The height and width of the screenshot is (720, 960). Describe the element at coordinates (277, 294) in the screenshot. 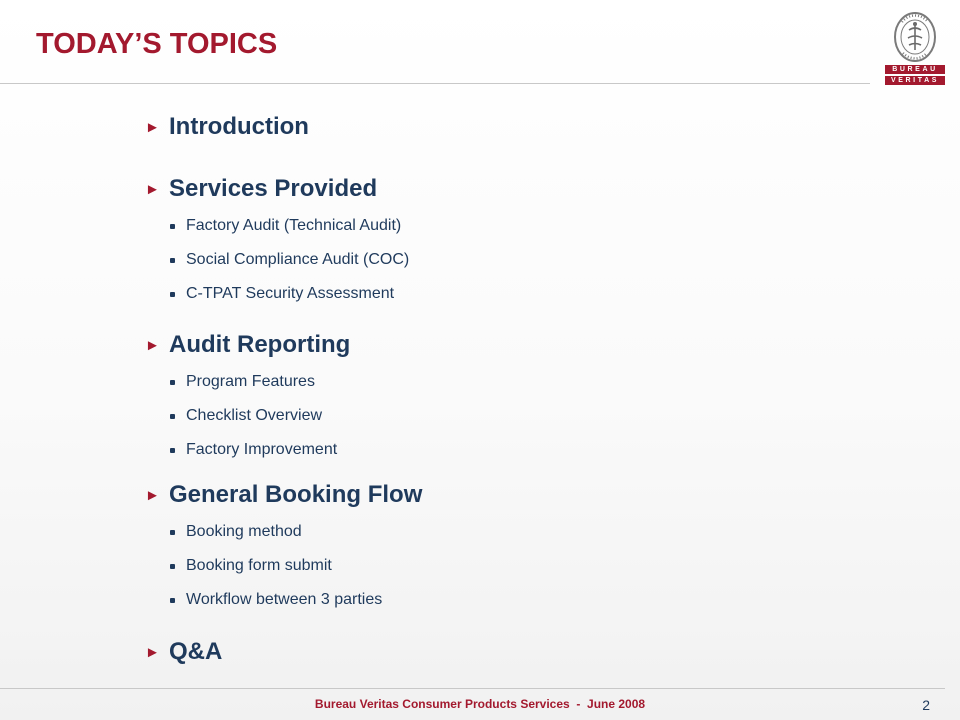

I see `list-item: C-TPAT Security Assessment` at that location.